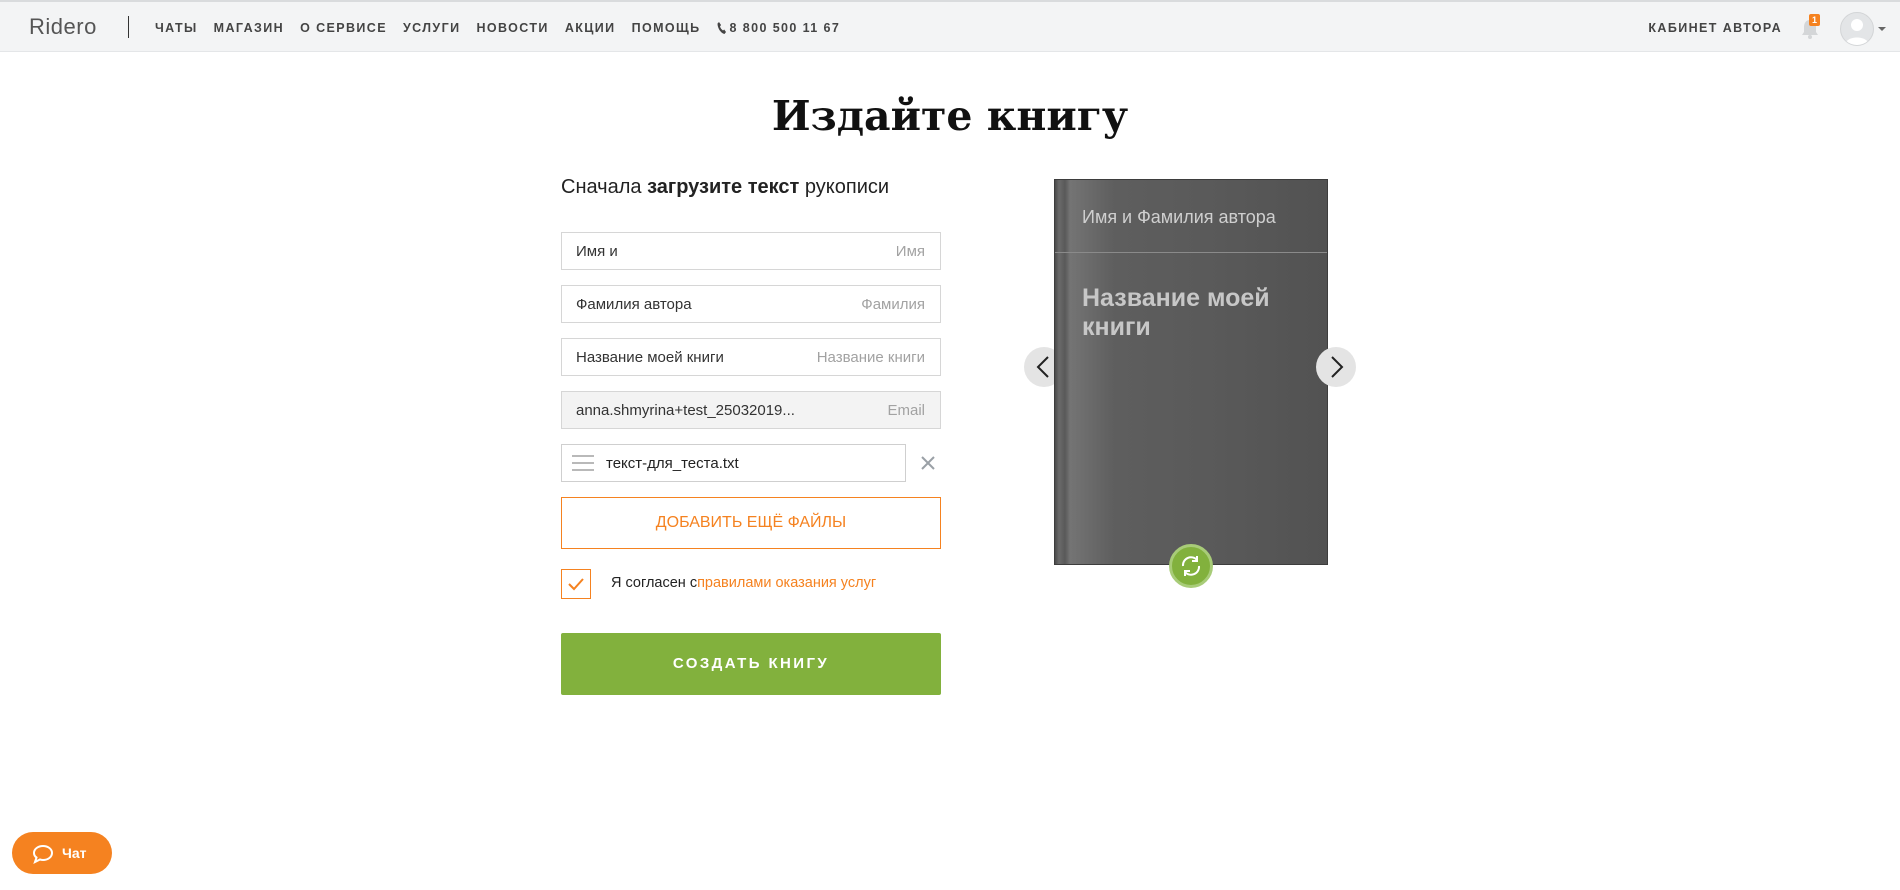 Image resolution: width=1900 pixels, height=890 pixels. I want to click on chevron-right-icon, so click(1337, 367).